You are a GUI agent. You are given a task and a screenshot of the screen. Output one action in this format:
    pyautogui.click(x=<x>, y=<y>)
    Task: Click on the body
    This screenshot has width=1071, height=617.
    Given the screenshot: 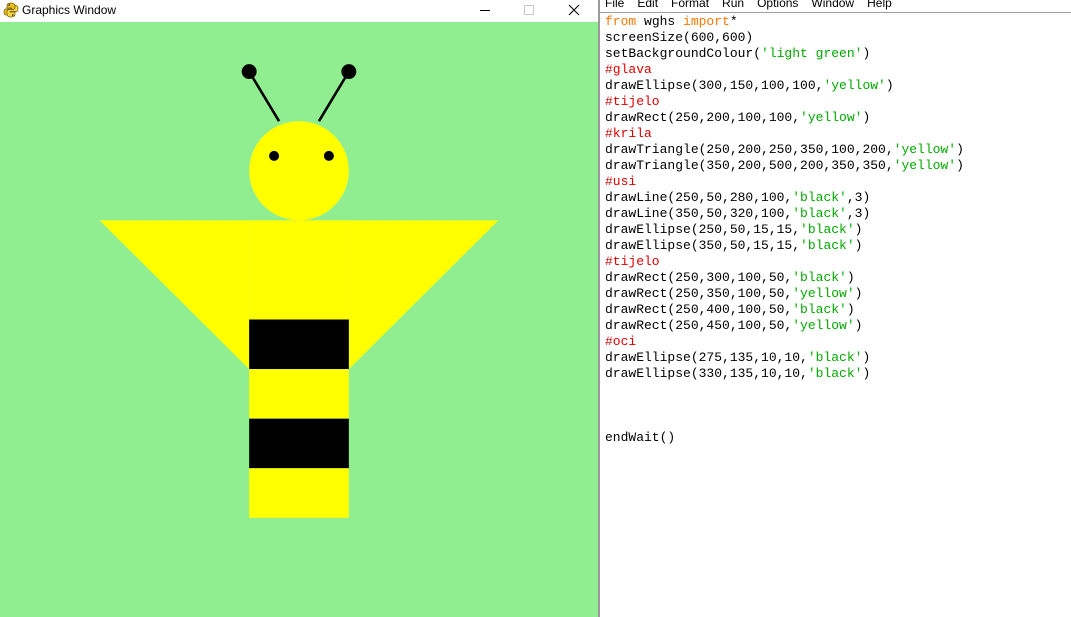 What is the action you would take?
    pyautogui.click(x=299, y=270)
    